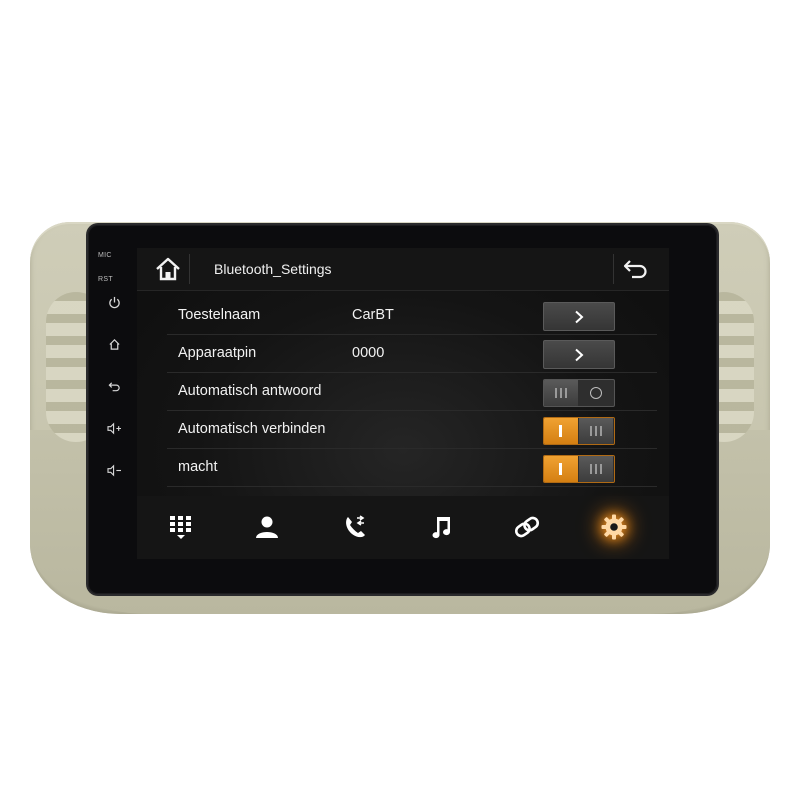  What do you see at coordinates (412, 391) in the screenshot?
I see `setting-row-auto-answer: Automatisch antwoord` at bounding box center [412, 391].